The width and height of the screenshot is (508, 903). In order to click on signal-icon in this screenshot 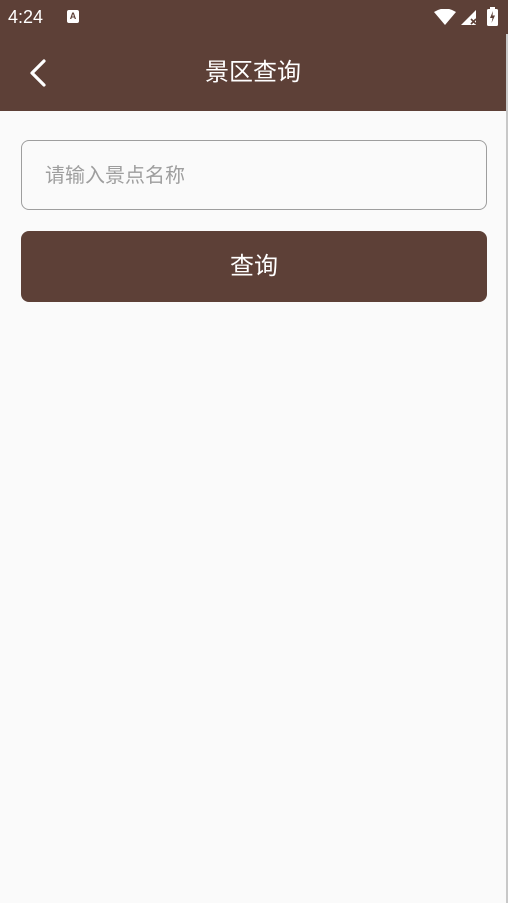, I will do `click(469, 17)`.